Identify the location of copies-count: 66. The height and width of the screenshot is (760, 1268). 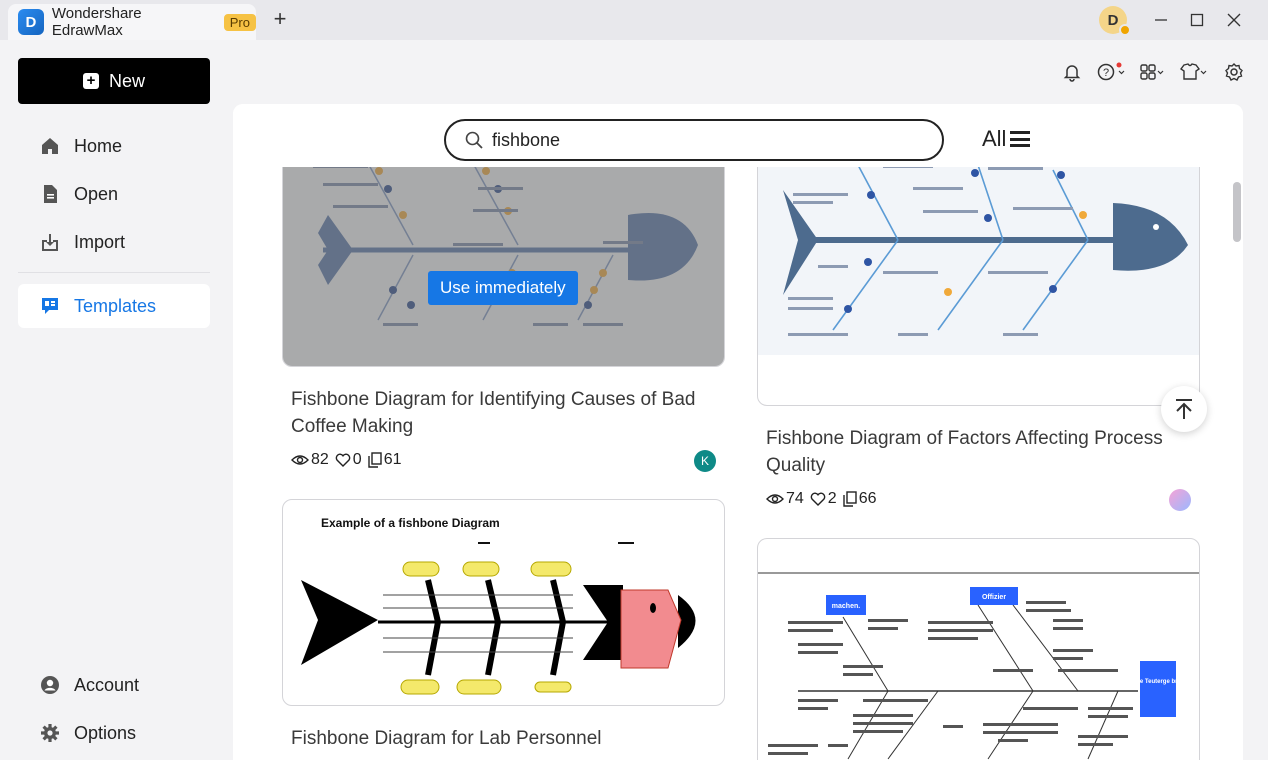
(867, 498).